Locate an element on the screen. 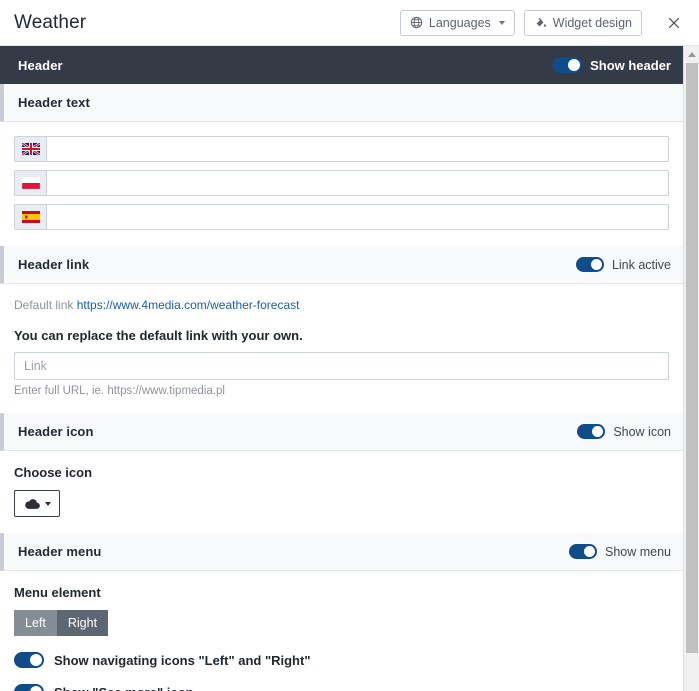 The height and width of the screenshot is (691, 699). show-nav-icons-label: Show navigating icons "Left" and "Right" is located at coordinates (182, 660).